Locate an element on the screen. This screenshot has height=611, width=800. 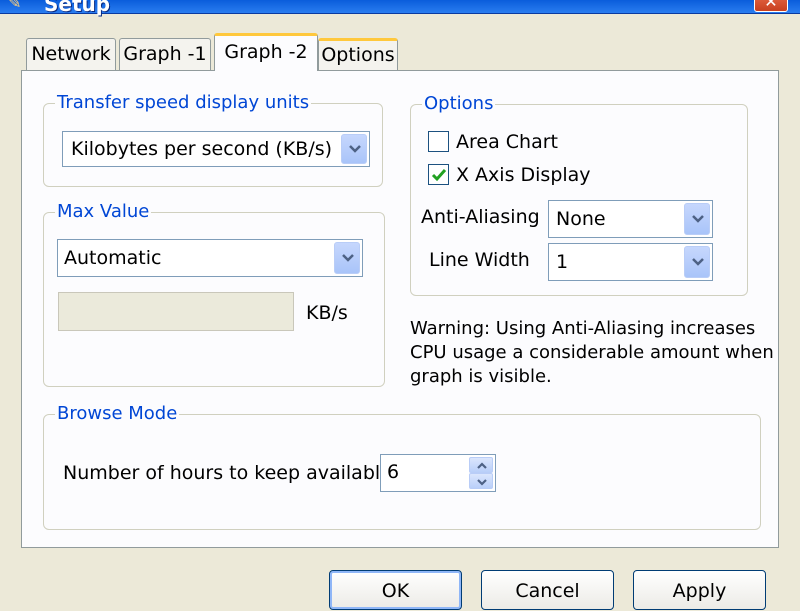
x-axis-display-checkbox is located at coordinates (438, 174).